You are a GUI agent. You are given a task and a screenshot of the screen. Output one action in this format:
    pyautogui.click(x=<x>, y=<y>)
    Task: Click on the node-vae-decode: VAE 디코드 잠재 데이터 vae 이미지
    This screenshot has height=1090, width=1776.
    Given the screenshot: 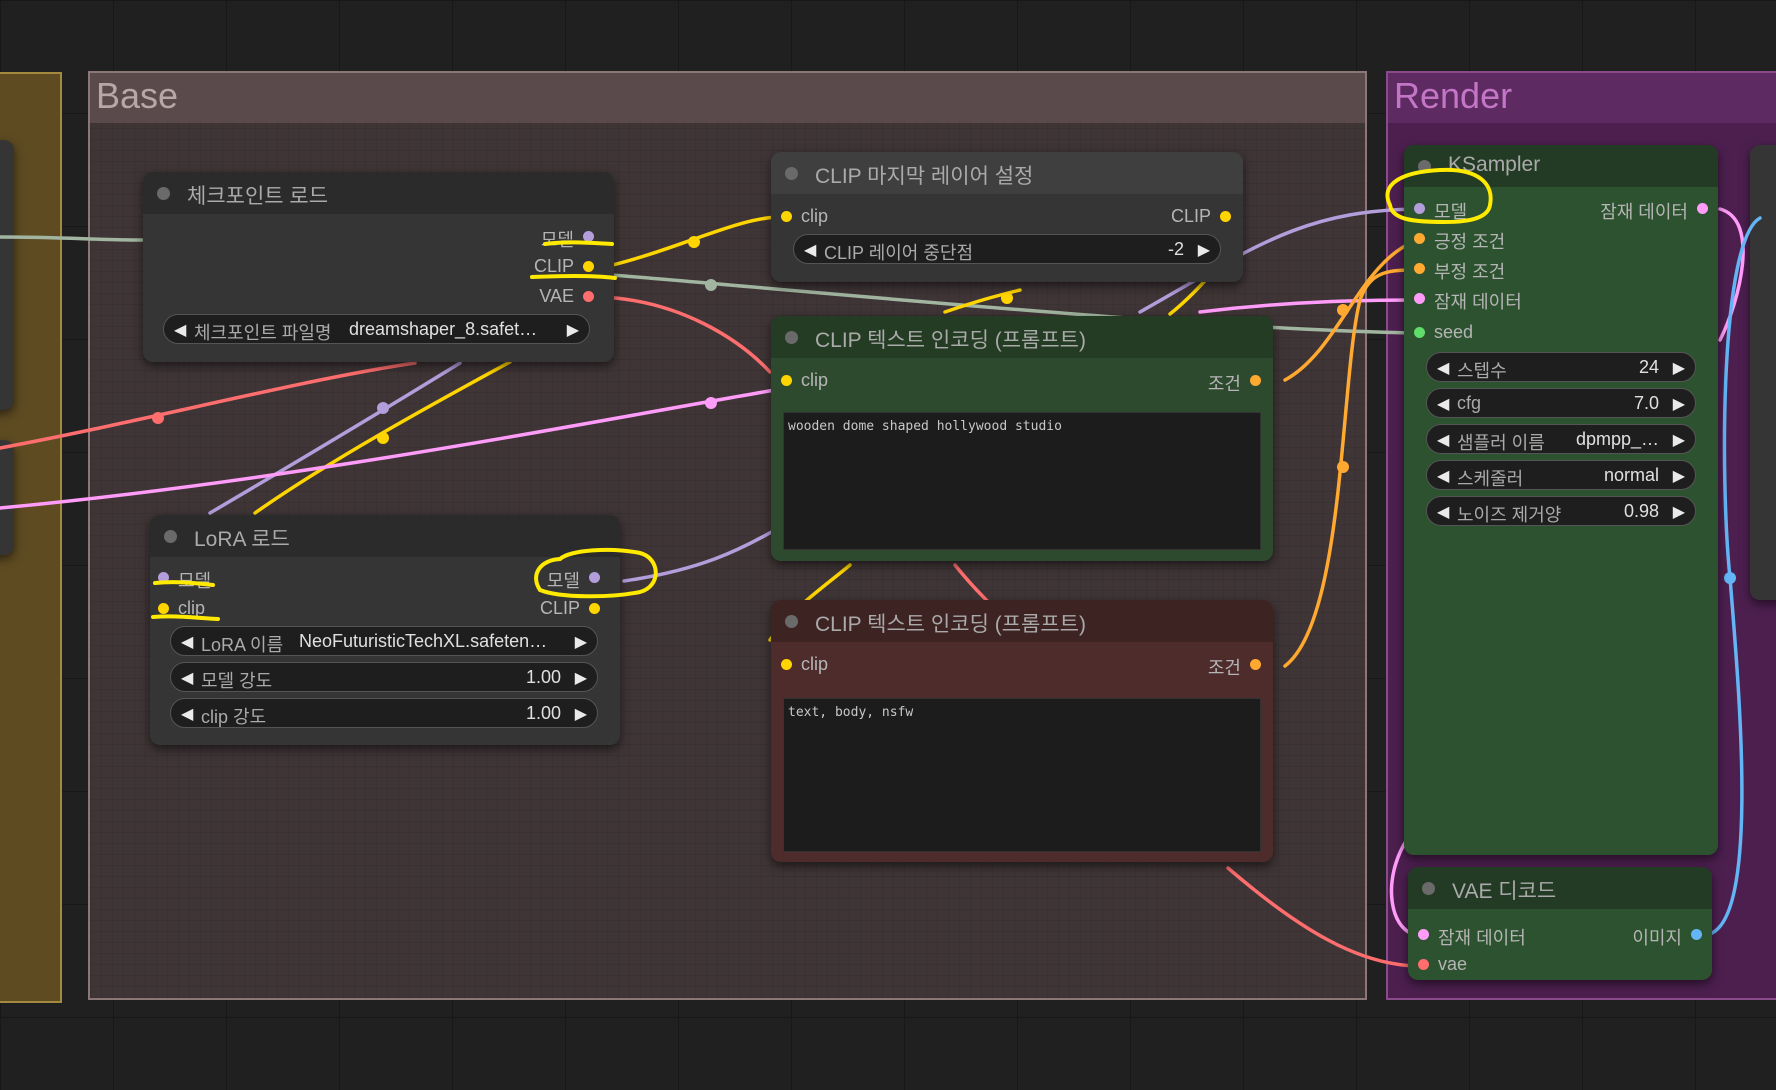 What is the action you would take?
    pyautogui.click(x=1560, y=923)
    